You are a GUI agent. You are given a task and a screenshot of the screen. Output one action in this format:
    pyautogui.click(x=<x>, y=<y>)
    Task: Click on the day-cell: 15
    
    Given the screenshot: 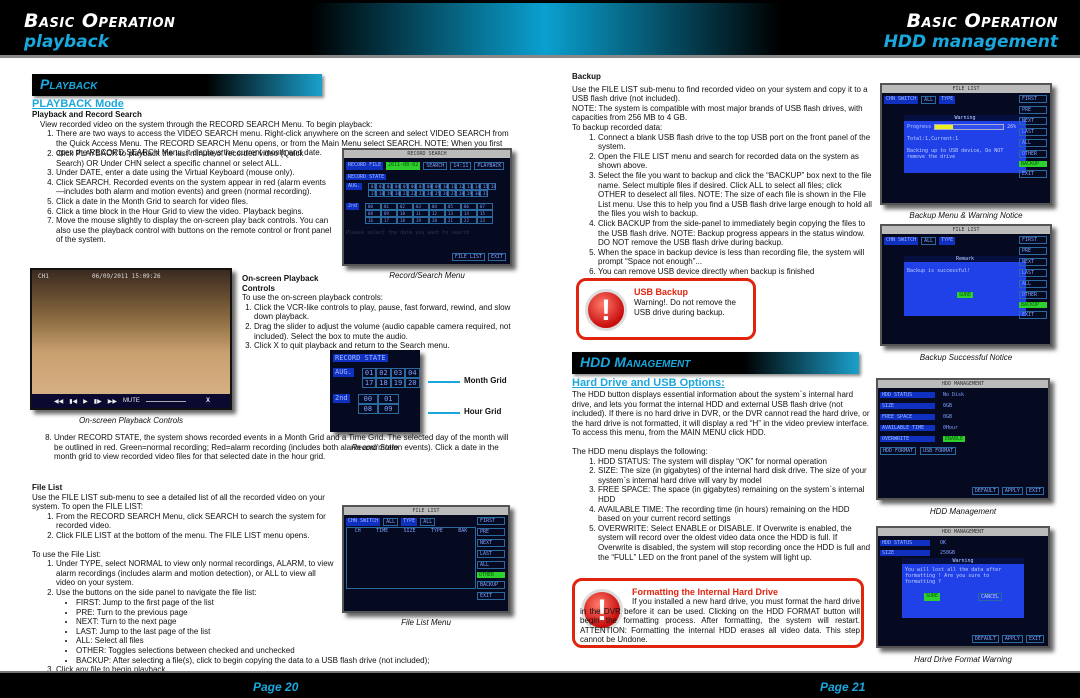 What is the action you would take?
    pyautogui.click(x=484, y=186)
    